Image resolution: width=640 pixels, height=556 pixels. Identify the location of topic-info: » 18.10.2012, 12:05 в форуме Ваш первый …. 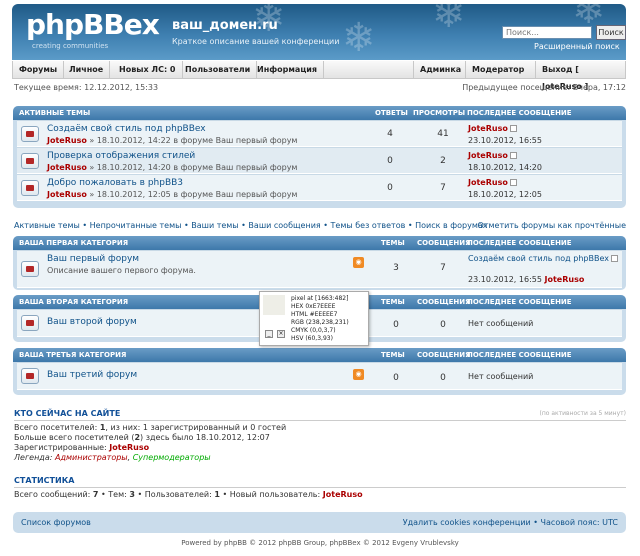
(193, 194).